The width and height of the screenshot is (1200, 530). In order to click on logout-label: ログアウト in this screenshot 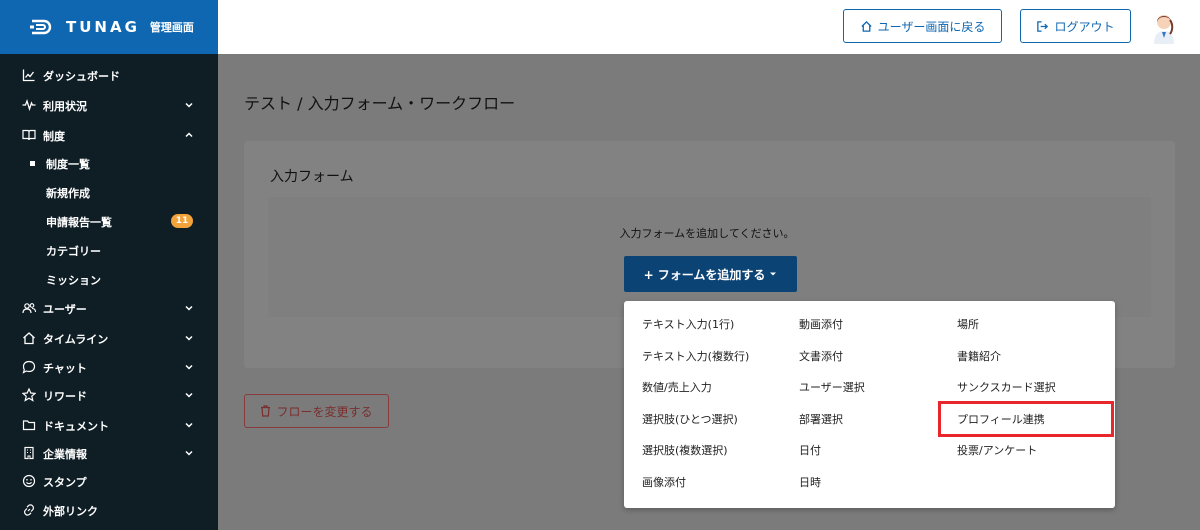, I will do `click(1084, 26)`.